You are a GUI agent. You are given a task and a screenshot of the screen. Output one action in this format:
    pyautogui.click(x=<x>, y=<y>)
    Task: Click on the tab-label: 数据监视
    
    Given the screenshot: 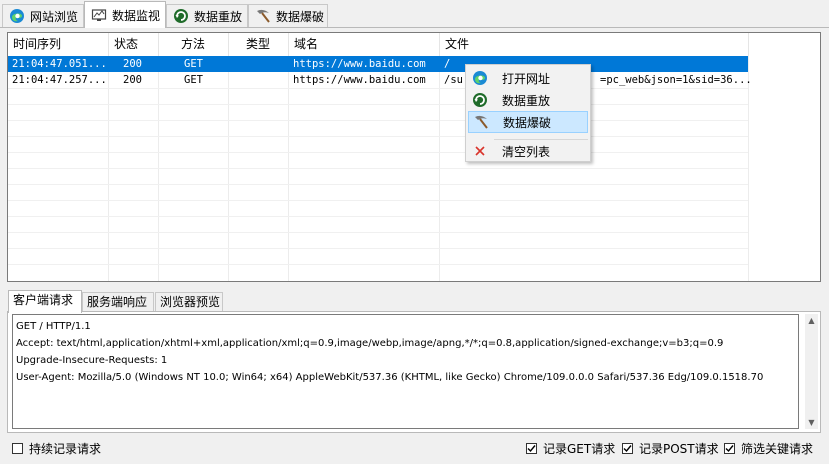 What is the action you would take?
    pyautogui.click(x=136, y=15)
    